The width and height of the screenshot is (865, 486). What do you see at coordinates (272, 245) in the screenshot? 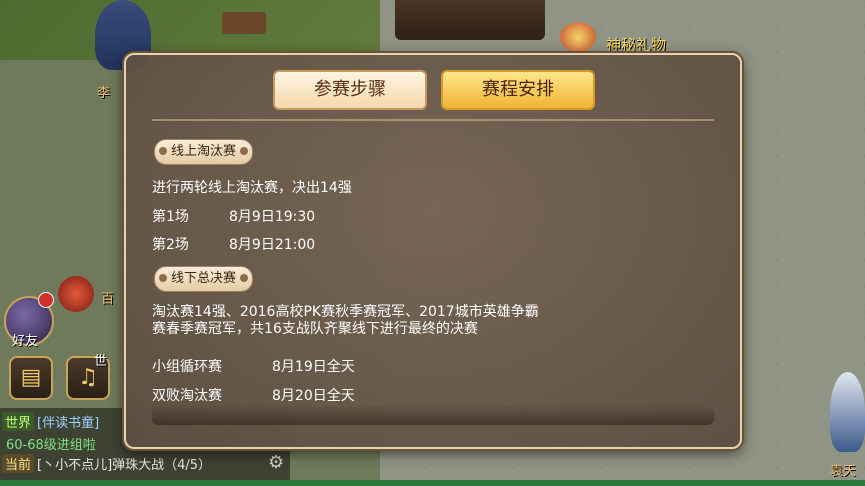
I see `schedule-row-time: 8月9日21:00` at bounding box center [272, 245].